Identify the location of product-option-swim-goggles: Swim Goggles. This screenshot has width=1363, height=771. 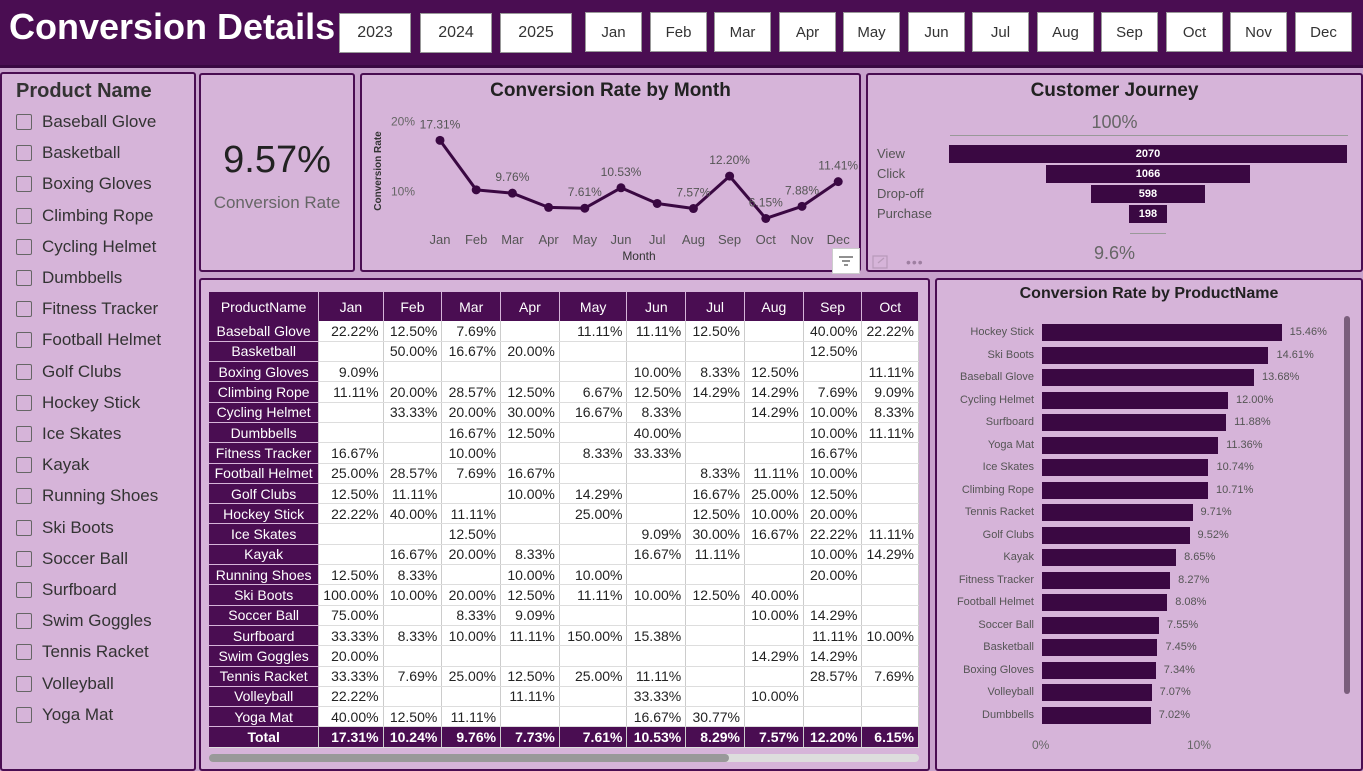
(84, 621).